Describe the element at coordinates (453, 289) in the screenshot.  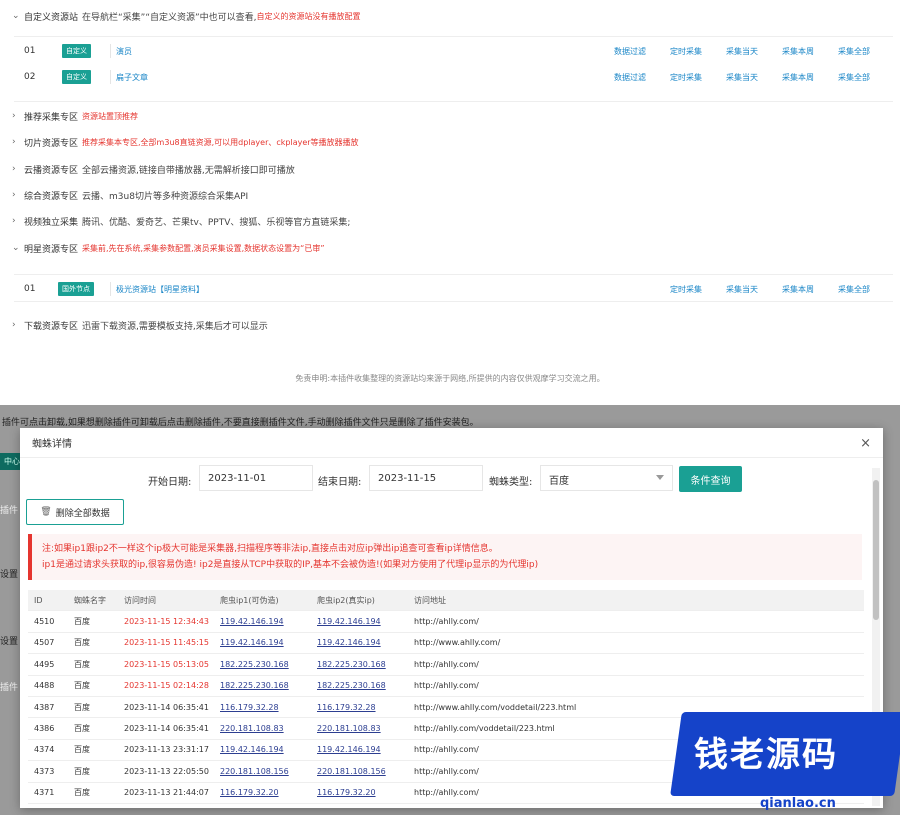
I see `source-row: 01 国外节点 极光资源站【明星资料】 定时采集 采集当天 采集本周 采集全部` at that location.